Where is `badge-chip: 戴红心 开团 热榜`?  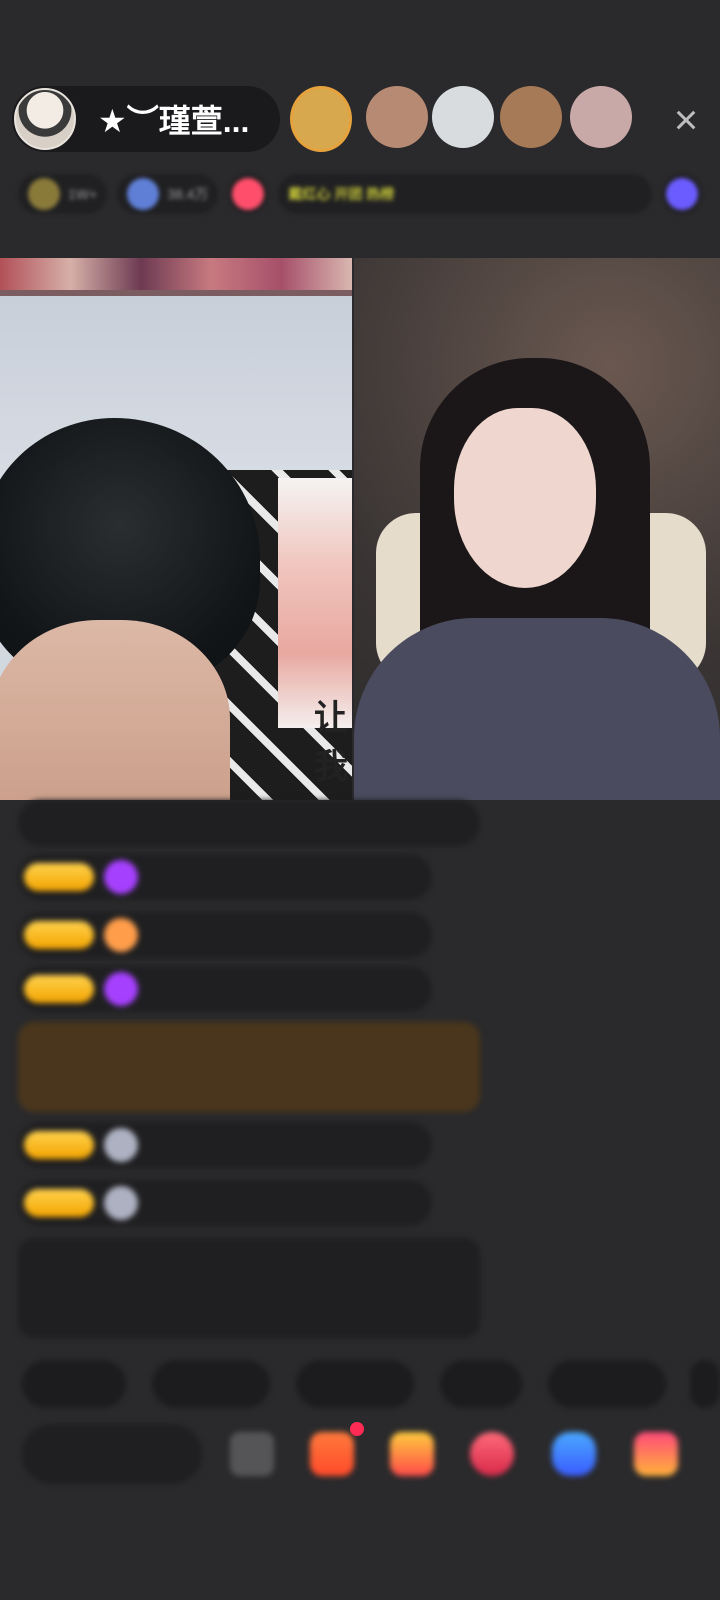
badge-chip: 戴红心 开团 热榜 is located at coordinates (465, 194).